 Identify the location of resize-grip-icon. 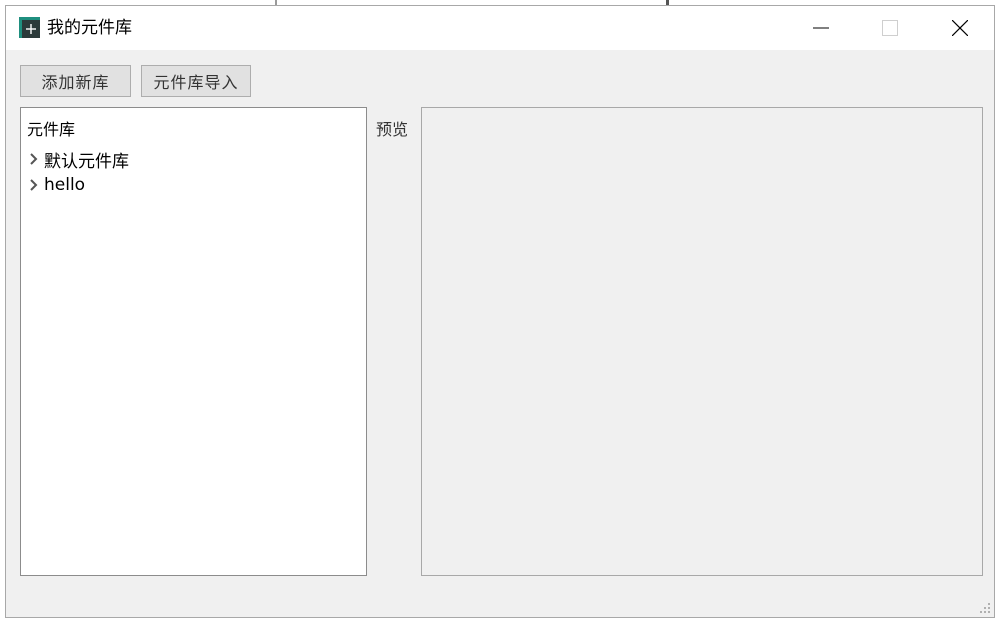
(985, 608).